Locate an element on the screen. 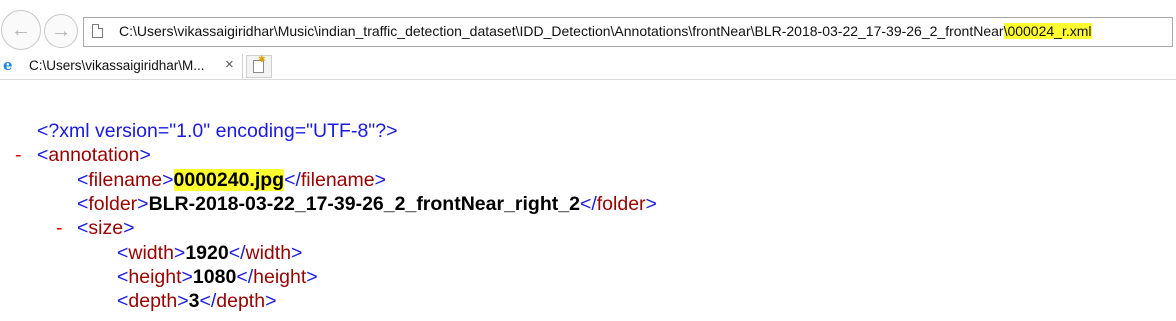  forward-button: → is located at coordinates (61, 31).